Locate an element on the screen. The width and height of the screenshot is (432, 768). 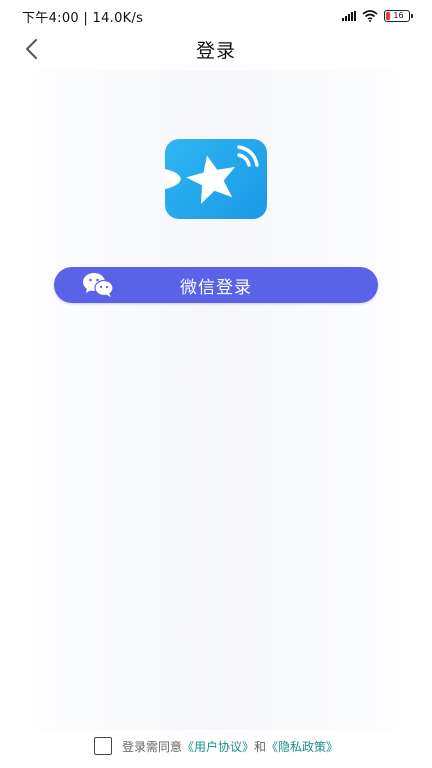
chevron-left-icon is located at coordinates (31, 49).